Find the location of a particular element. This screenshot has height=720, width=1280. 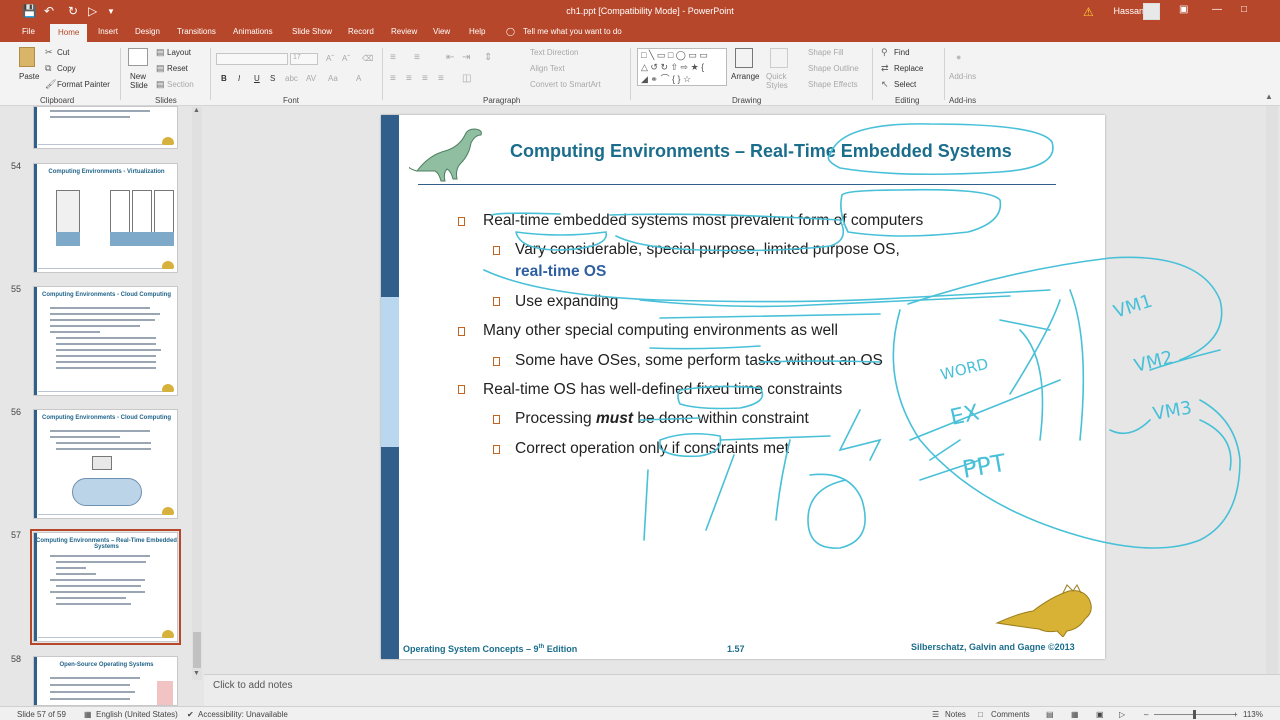

shapes-gallery: □ ╲ ▭ □ ◯ ▭ ▭ △ ↺ ↻ ⇧ ⇨ ★ {◢ ⚭ ⌒ { } ☆ is located at coordinates (682, 67).